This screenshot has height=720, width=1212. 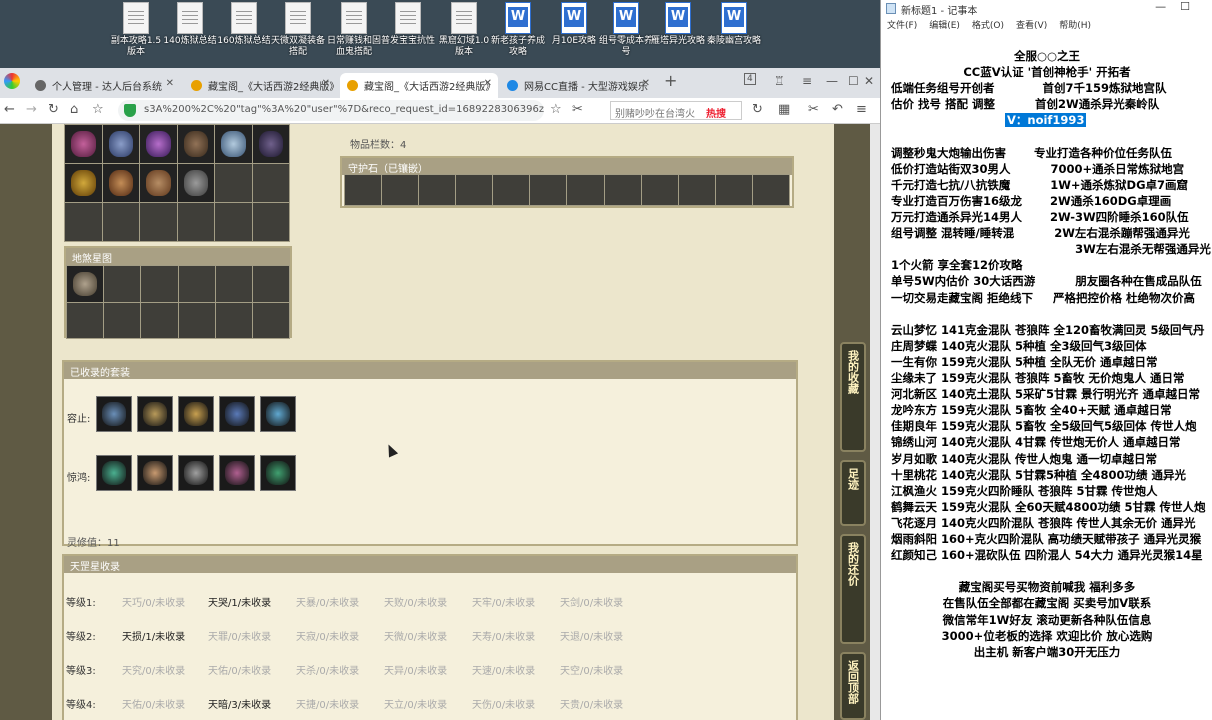 What do you see at coordinates (813, 109) in the screenshot?
I see `scissors-icon: ✂` at bounding box center [813, 109].